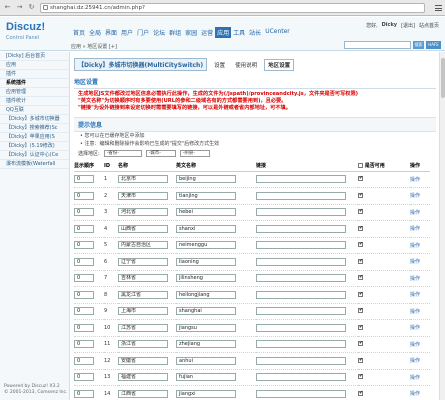 This screenshot has width=445, height=400. What do you see at coordinates (160, 153) in the screenshot?
I see `city-select: -城市-` at bounding box center [160, 153].